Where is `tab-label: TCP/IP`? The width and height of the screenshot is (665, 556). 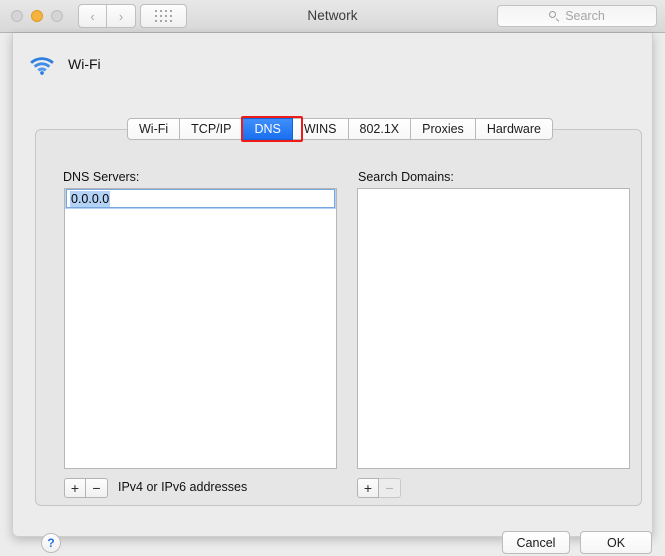 tab-label: TCP/IP is located at coordinates (211, 129).